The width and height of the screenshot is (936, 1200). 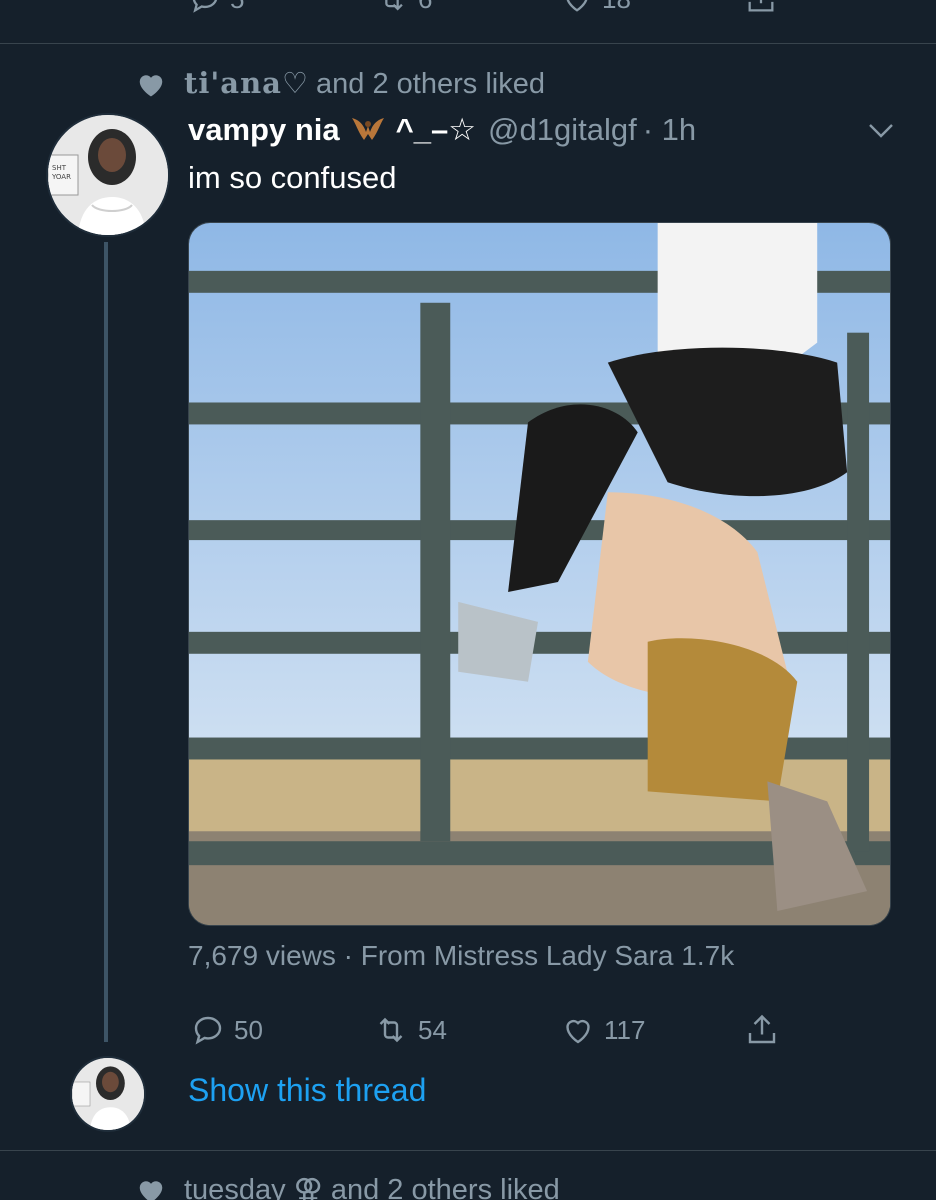 I want to click on next-social-context: tuesday ⚢ and 2 others liked, so click(x=348, y=1186).